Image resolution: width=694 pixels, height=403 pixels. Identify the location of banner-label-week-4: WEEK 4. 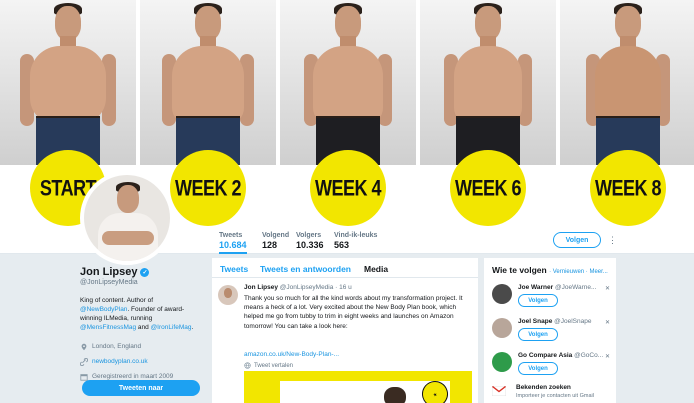
(348, 188).